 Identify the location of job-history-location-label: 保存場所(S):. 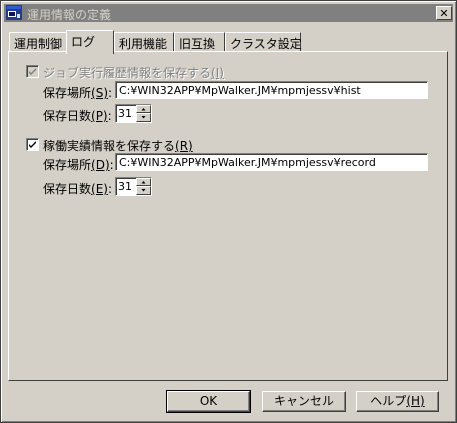
(77, 92).